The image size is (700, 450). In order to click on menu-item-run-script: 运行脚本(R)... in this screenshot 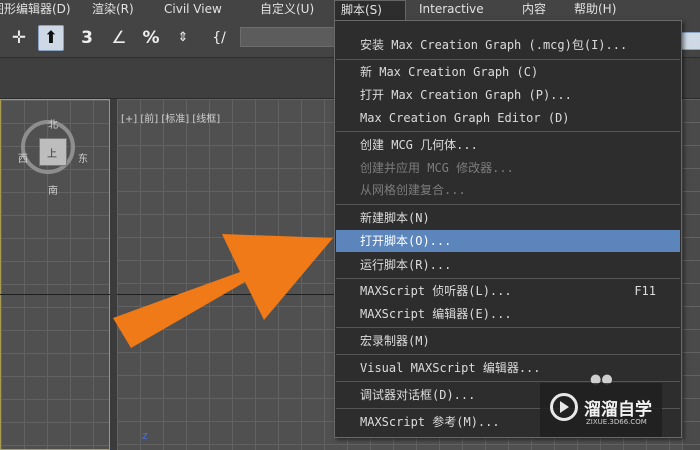, I will do `click(508, 265)`.